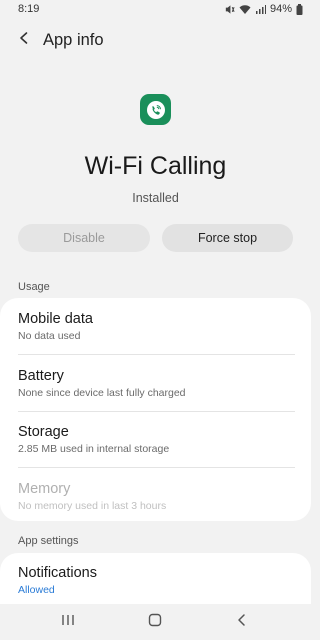 This screenshot has width=320, height=640. What do you see at coordinates (155, 41) in the screenshot?
I see `app-bar: App info` at bounding box center [155, 41].